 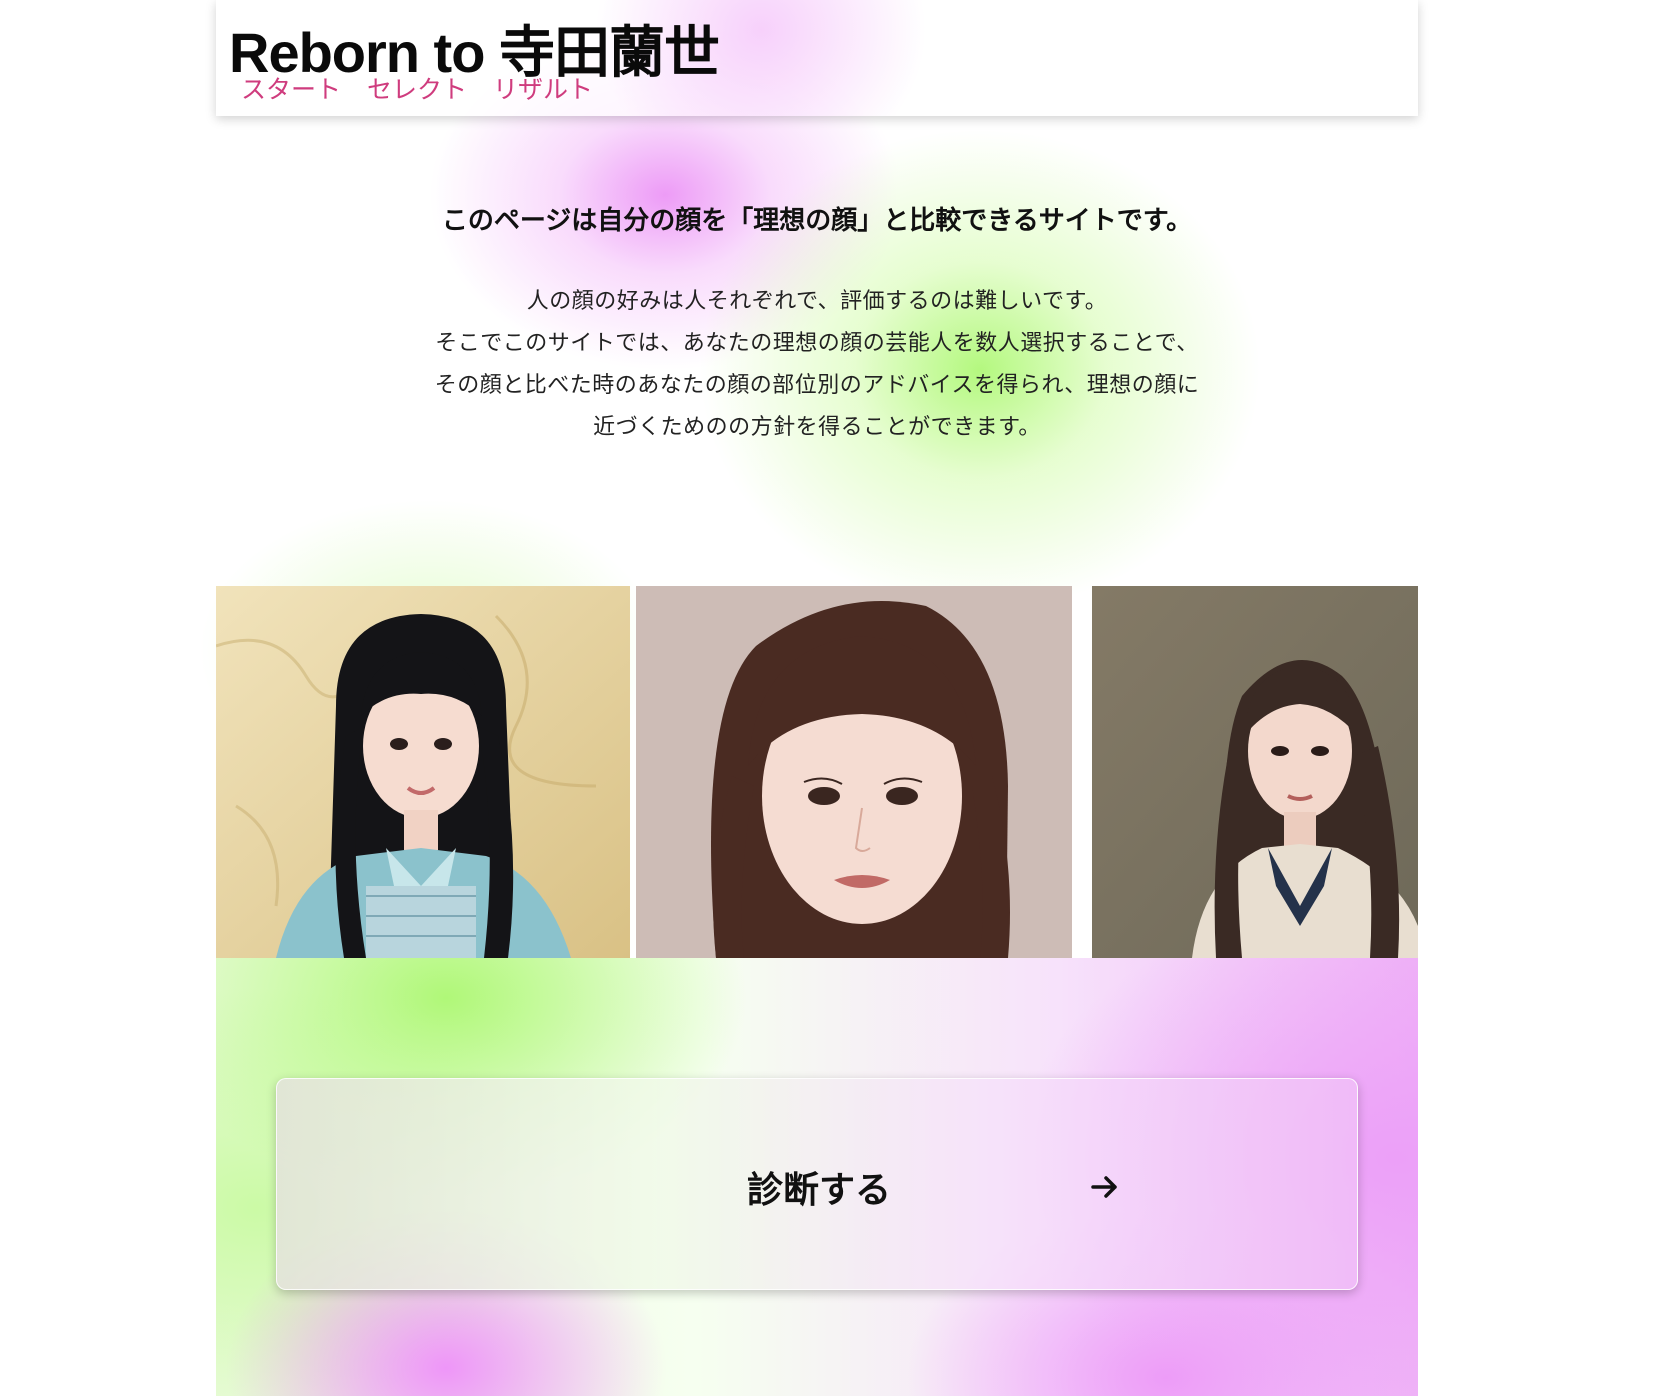 I want to click on nav-start: スタート, so click(x=291, y=88).